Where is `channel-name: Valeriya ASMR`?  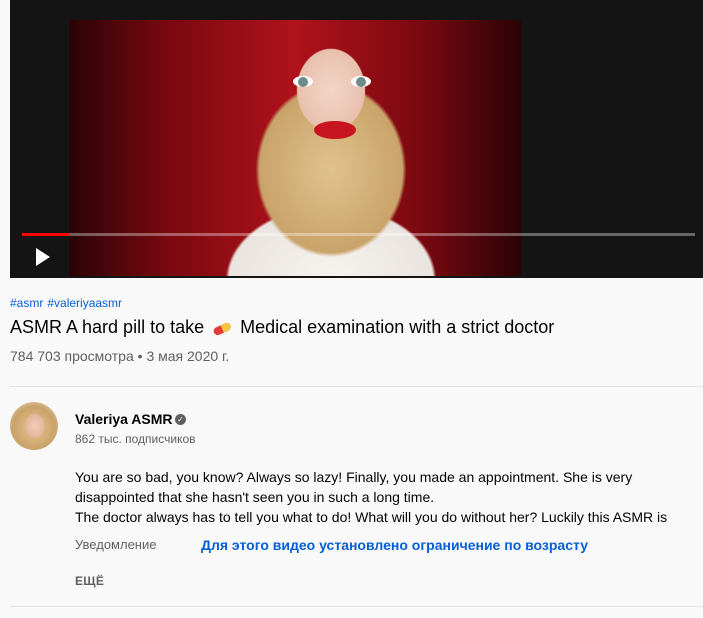
channel-name: Valeriya ASMR is located at coordinates (124, 419).